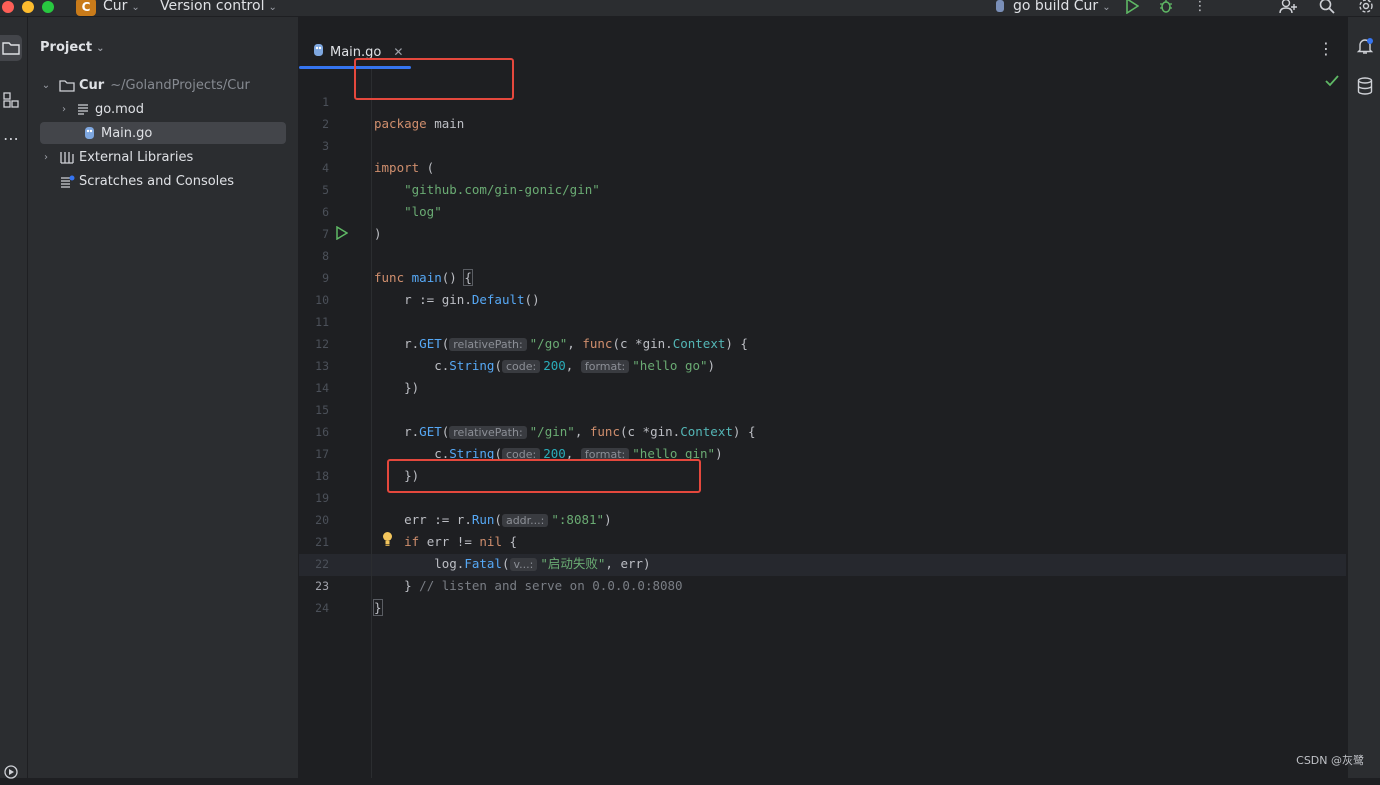 The height and width of the screenshot is (785, 1380). Describe the element at coordinates (11, 138) in the screenshot. I see `more-horizontal-icon: ⋯` at that location.